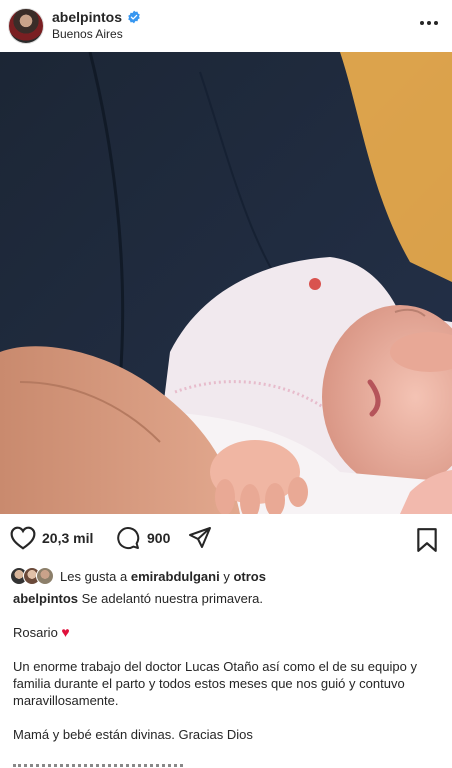  Describe the element at coordinates (226, 576) in the screenshot. I see `likes-connector: y` at that location.